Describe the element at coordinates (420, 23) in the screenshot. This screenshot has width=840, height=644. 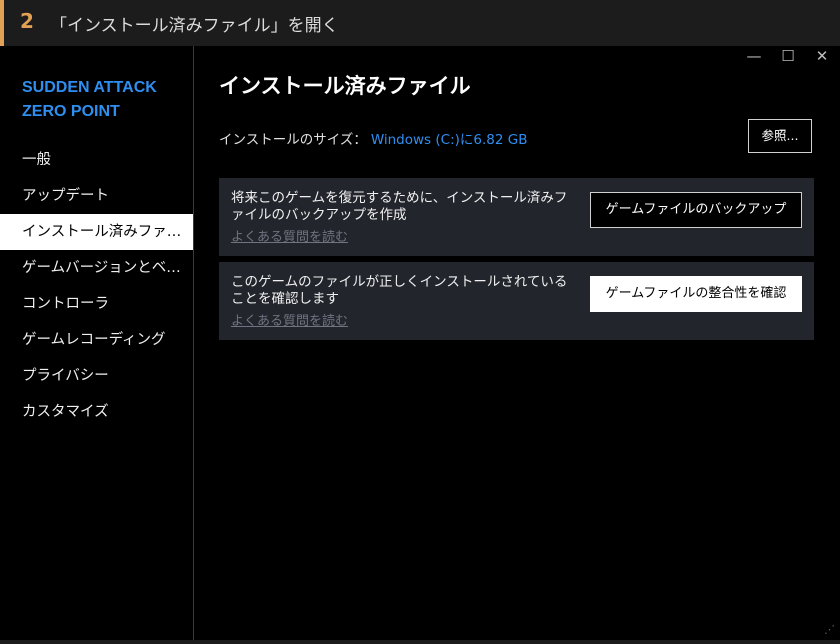
I see `step-banner: 2 「インストール済みファイル」を開く` at that location.